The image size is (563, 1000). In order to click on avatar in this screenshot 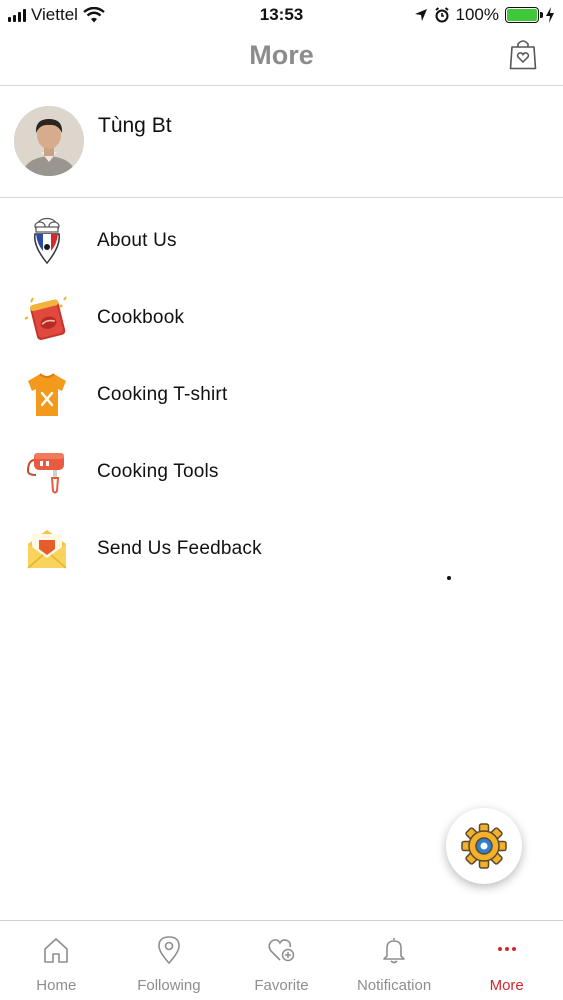, I will do `click(49, 141)`.